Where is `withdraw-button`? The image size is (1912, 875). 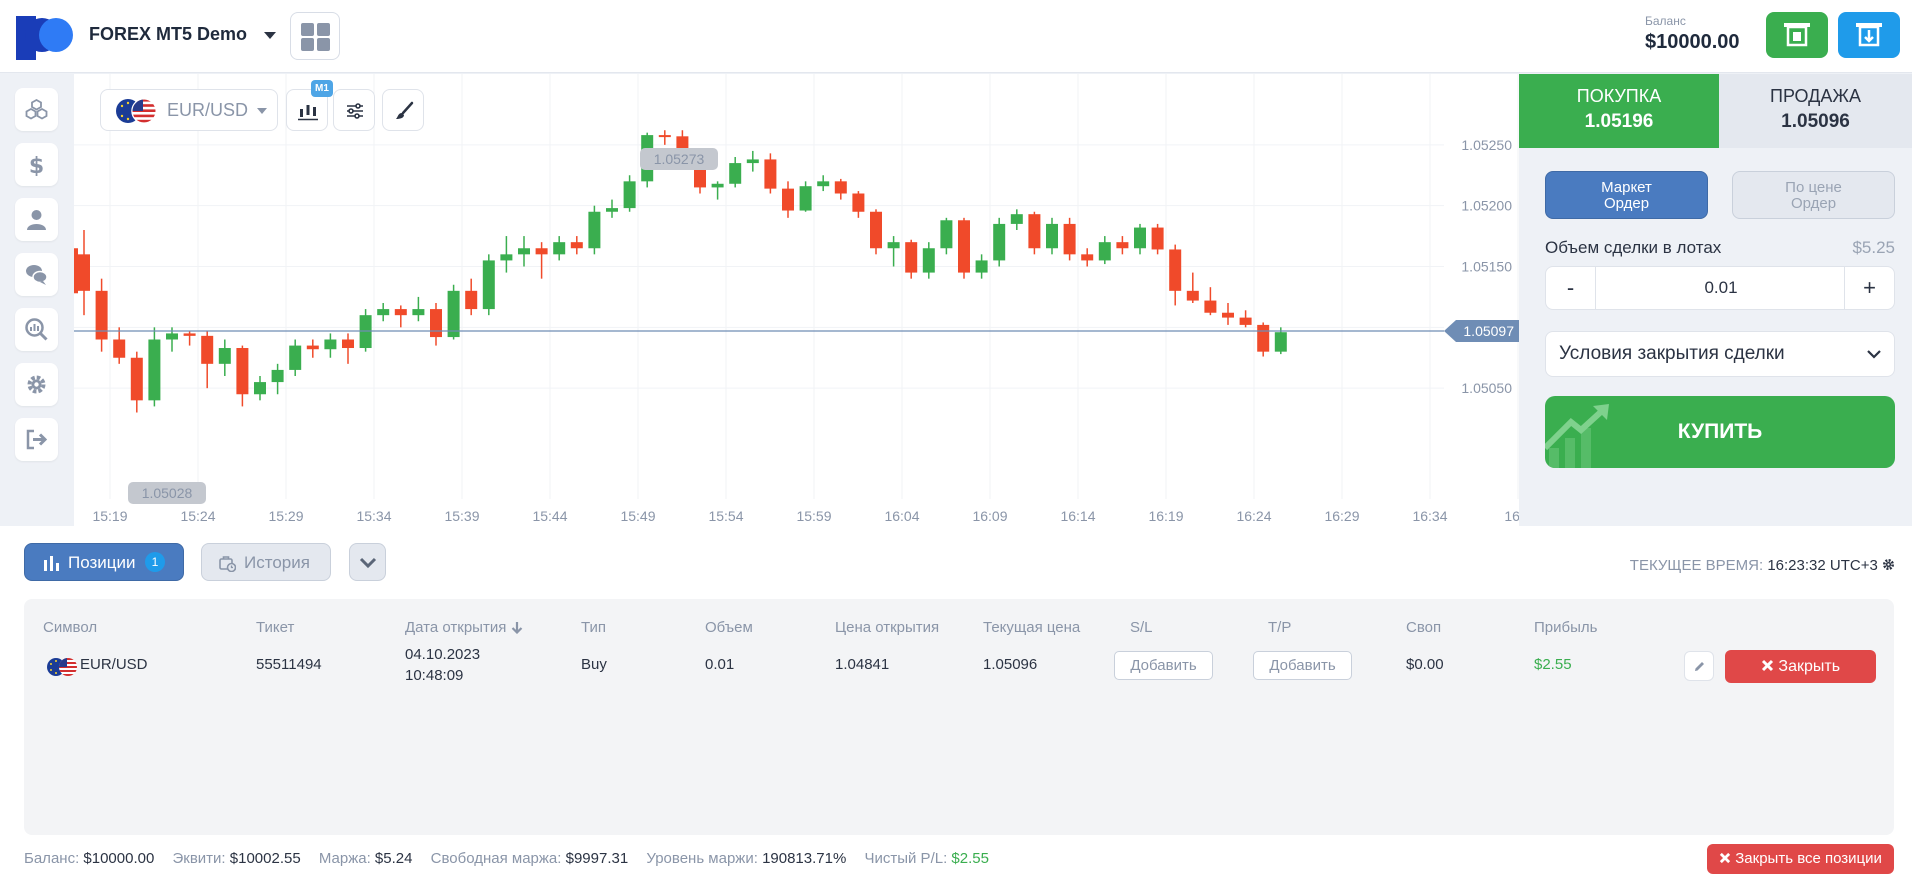
withdraw-button is located at coordinates (1869, 35).